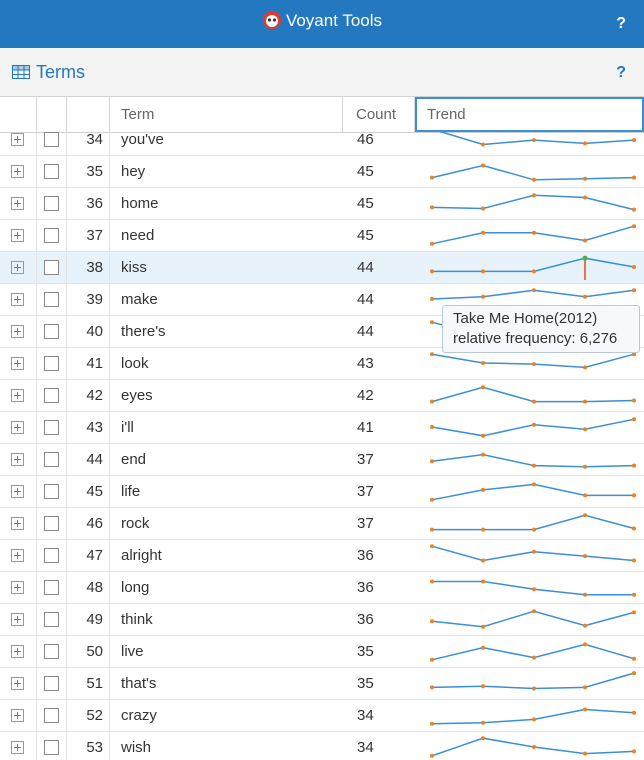  I want to click on table-row: 46 rock 37, so click(322, 524).